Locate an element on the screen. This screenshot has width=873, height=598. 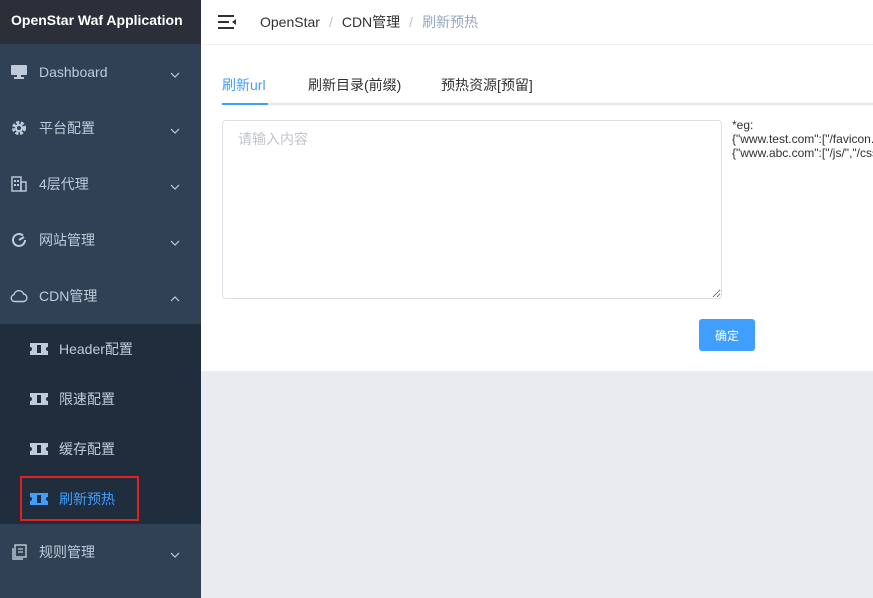
confirm-button: 确定 is located at coordinates (727, 335).